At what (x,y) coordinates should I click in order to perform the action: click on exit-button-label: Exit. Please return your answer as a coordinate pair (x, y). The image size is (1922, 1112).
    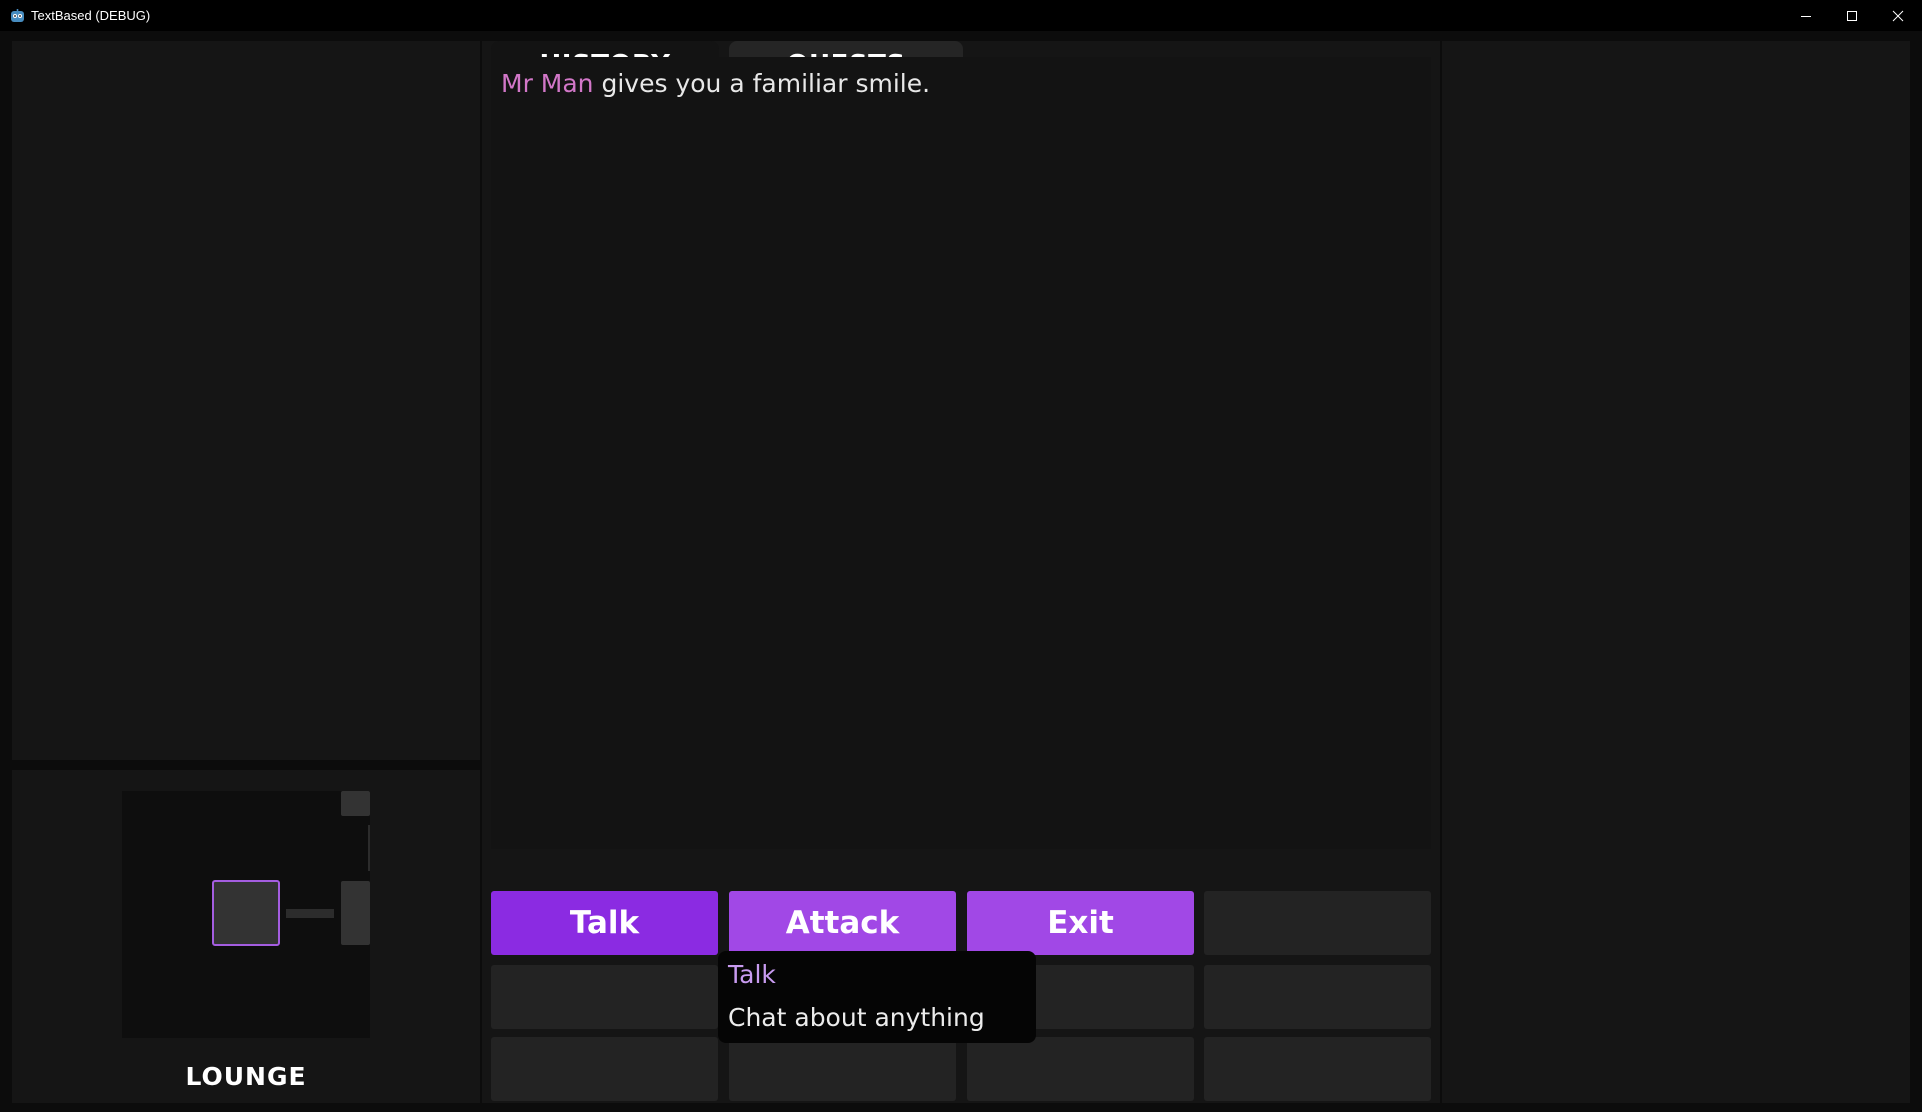
    Looking at the image, I should click on (1080, 923).